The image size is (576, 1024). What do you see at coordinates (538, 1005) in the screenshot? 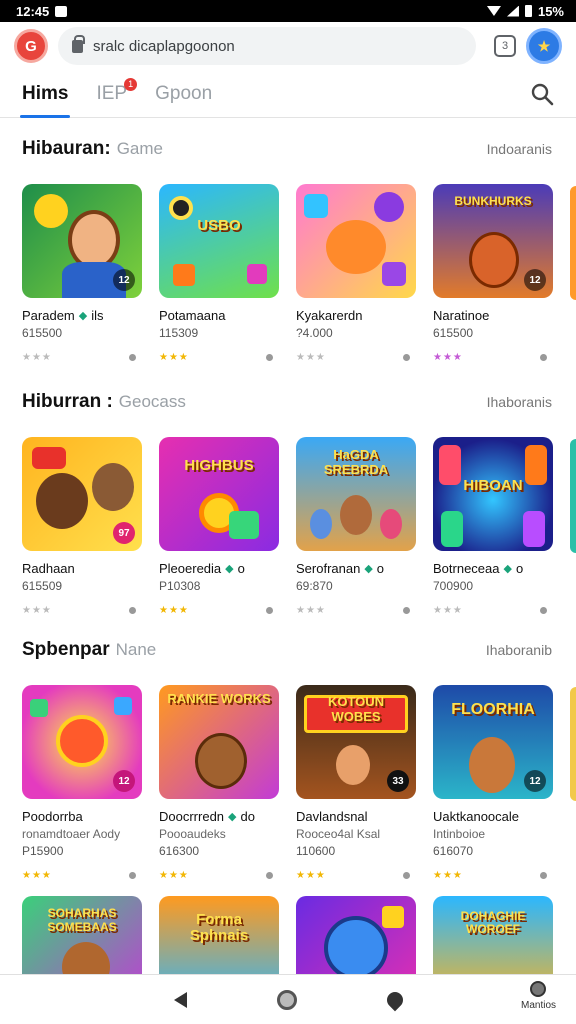
I see `menu-label: Mantios` at bounding box center [538, 1005].